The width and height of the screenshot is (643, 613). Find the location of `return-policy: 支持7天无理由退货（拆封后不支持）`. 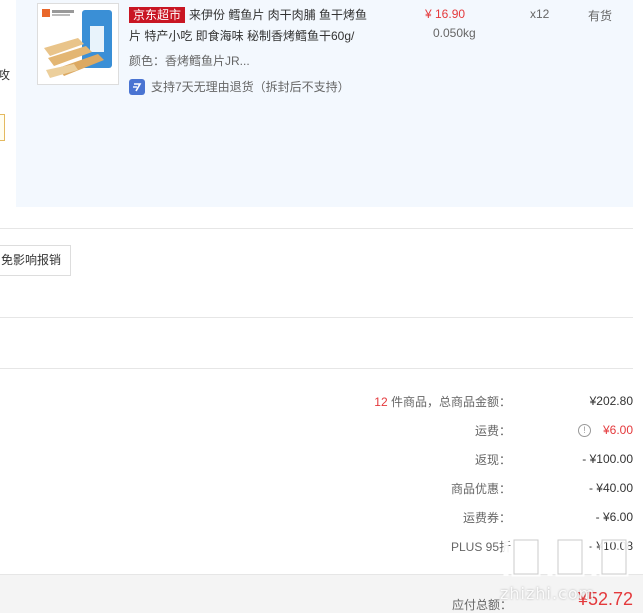

return-policy: 支持7天无理由退货（拆封后不支持） is located at coordinates (239, 86).